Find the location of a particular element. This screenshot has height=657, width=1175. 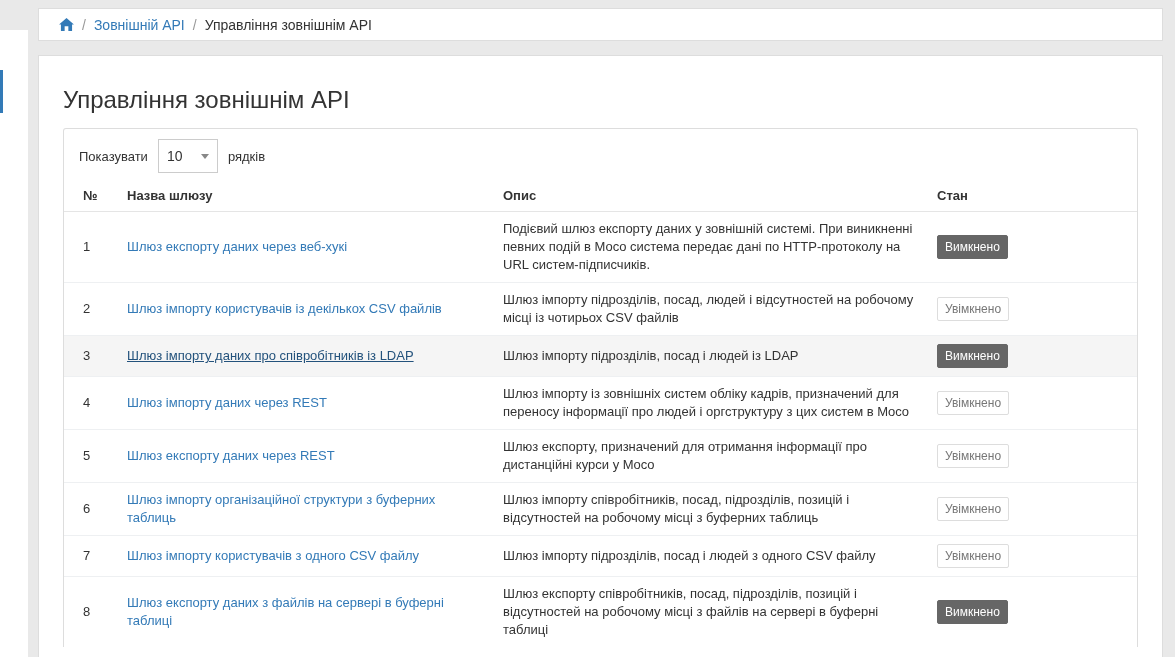

row-number: 2 is located at coordinates (87, 308).